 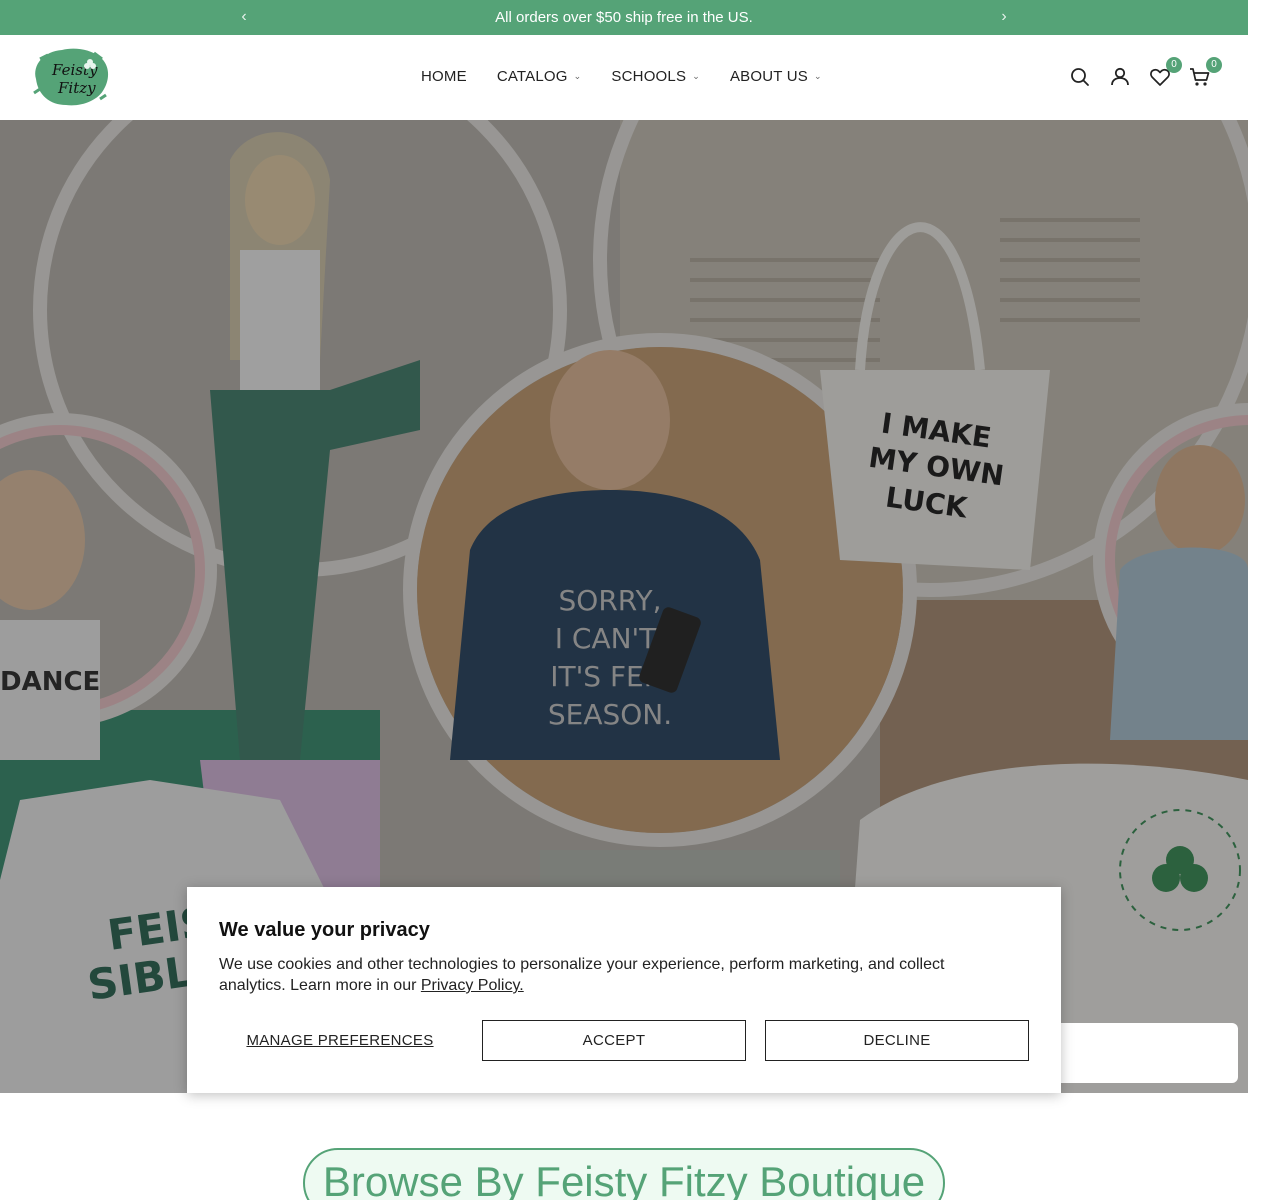 What do you see at coordinates (897, 1040) in the screenshot?
I see `decline-button: DECLINE` at bounding box center [897, 1040].